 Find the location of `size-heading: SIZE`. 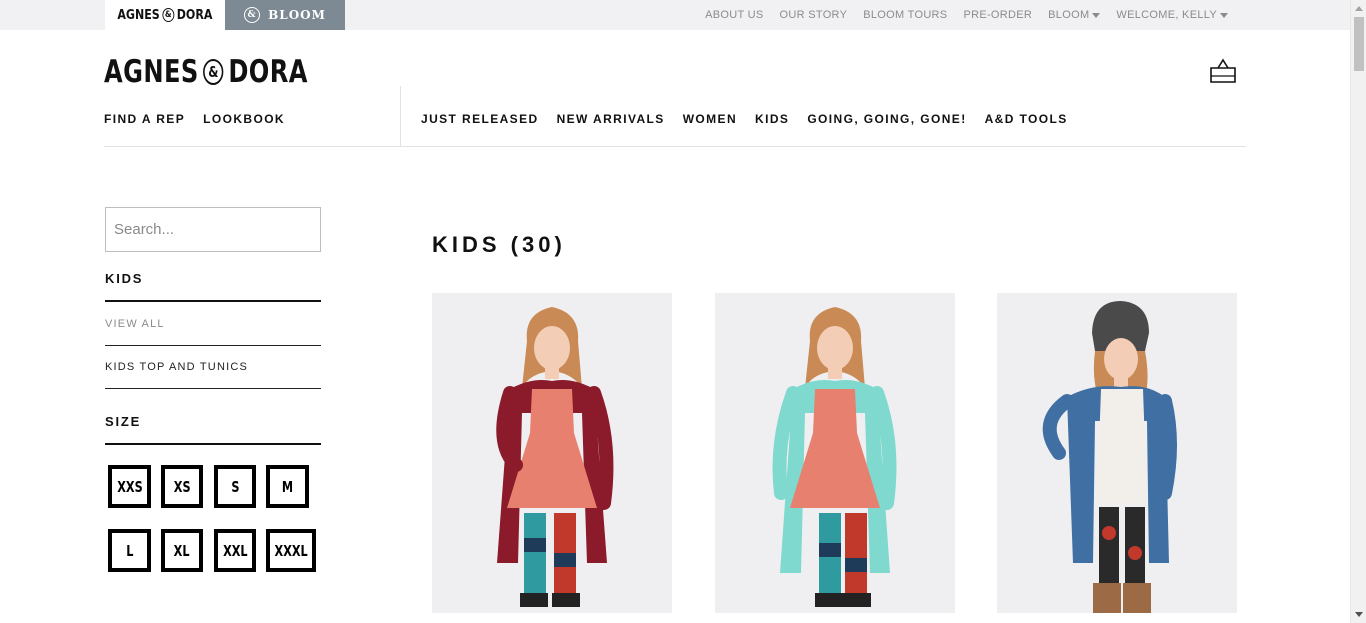

size-heading: SIZE is located at coordinates (123, 421).